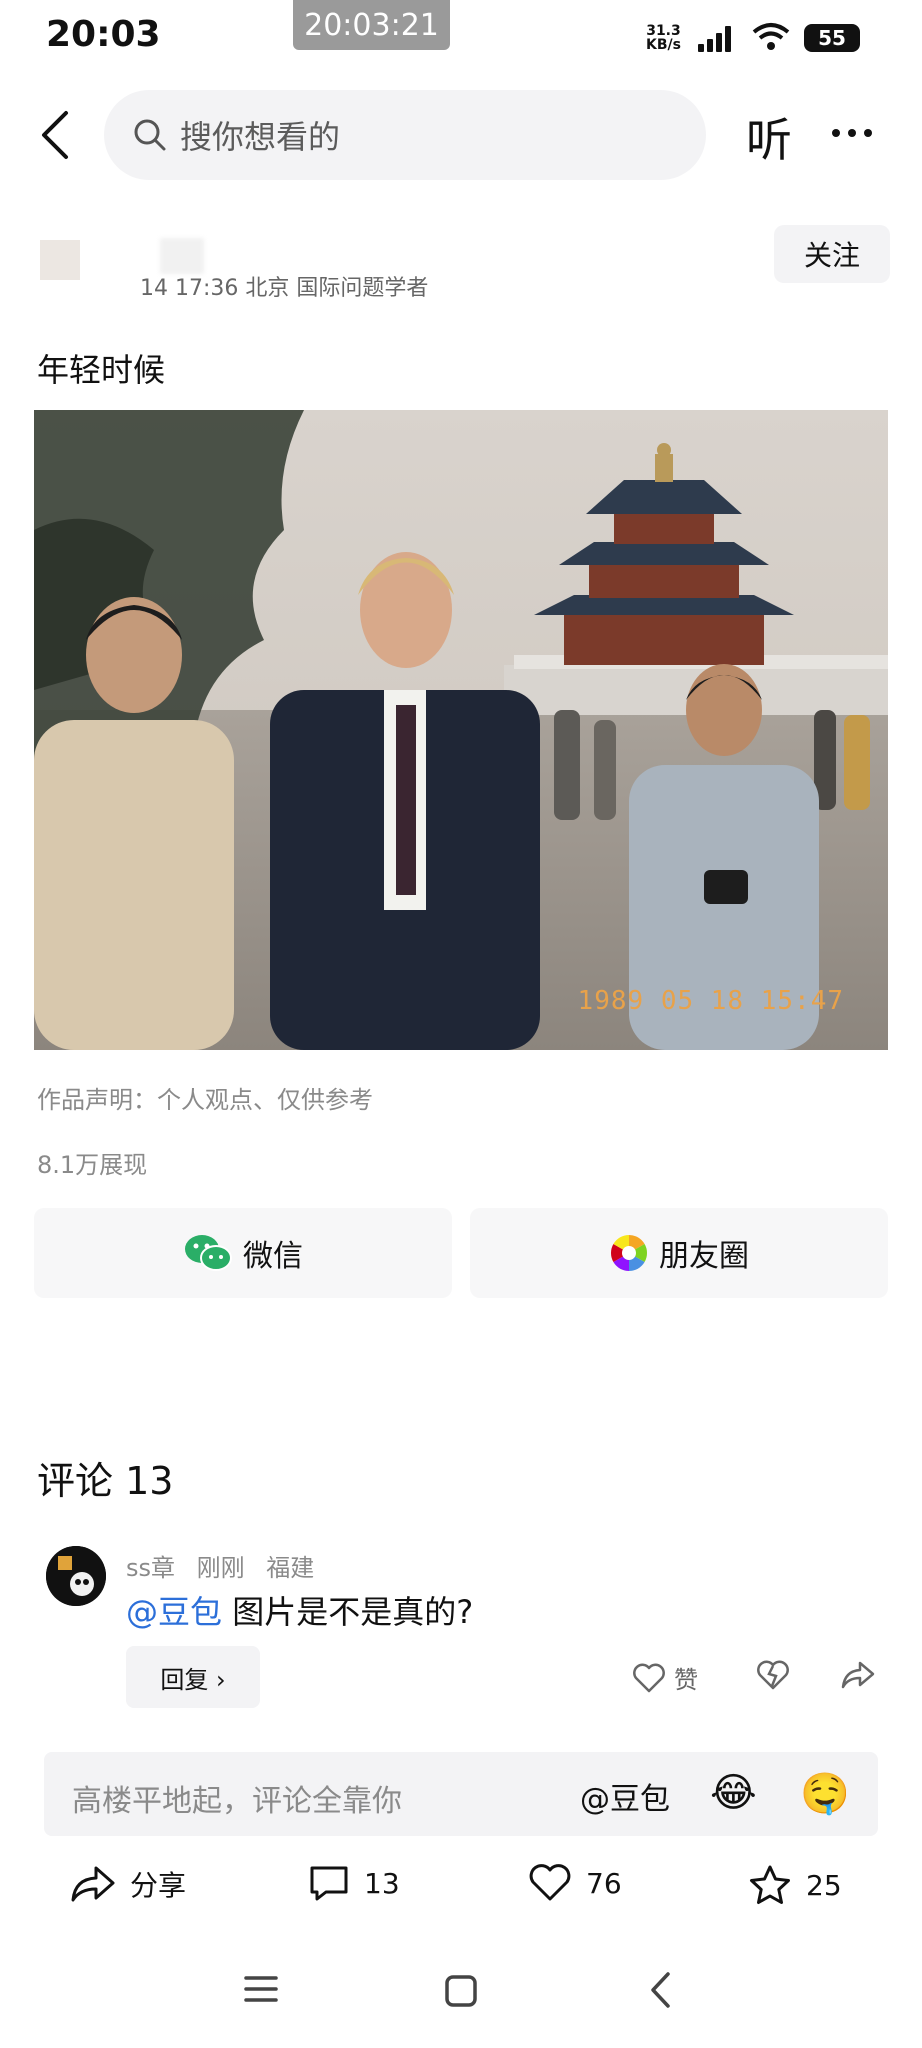 Image resolution: width=922 pixels, height=2048 pixels. Describe the element at coordinates (273, 1256) in the screenshot. I see `share-wechat-label: 微信` at that location.